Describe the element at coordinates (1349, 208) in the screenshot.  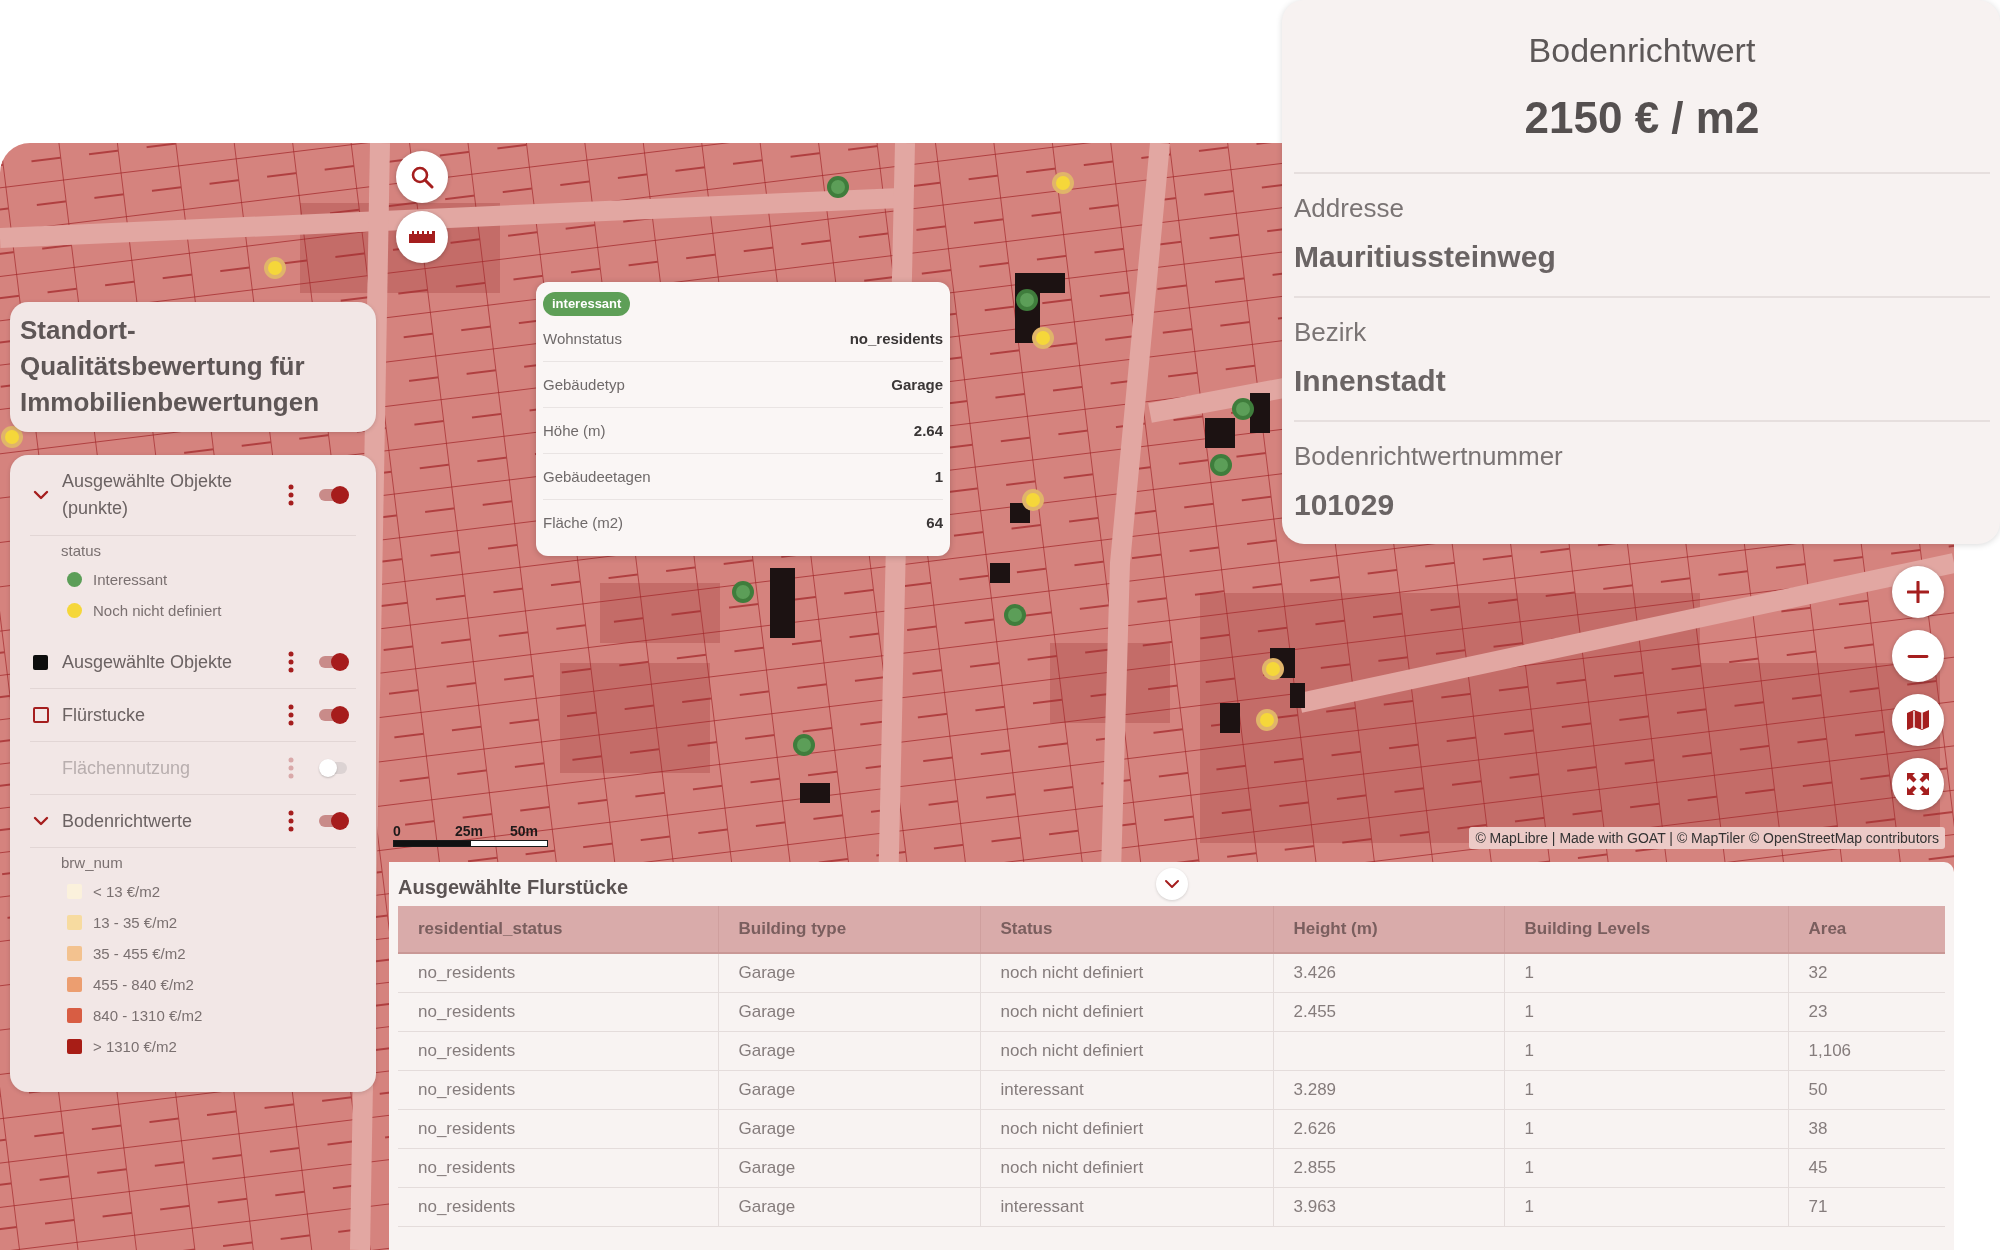
I see `field-label: Addresse` at that location.